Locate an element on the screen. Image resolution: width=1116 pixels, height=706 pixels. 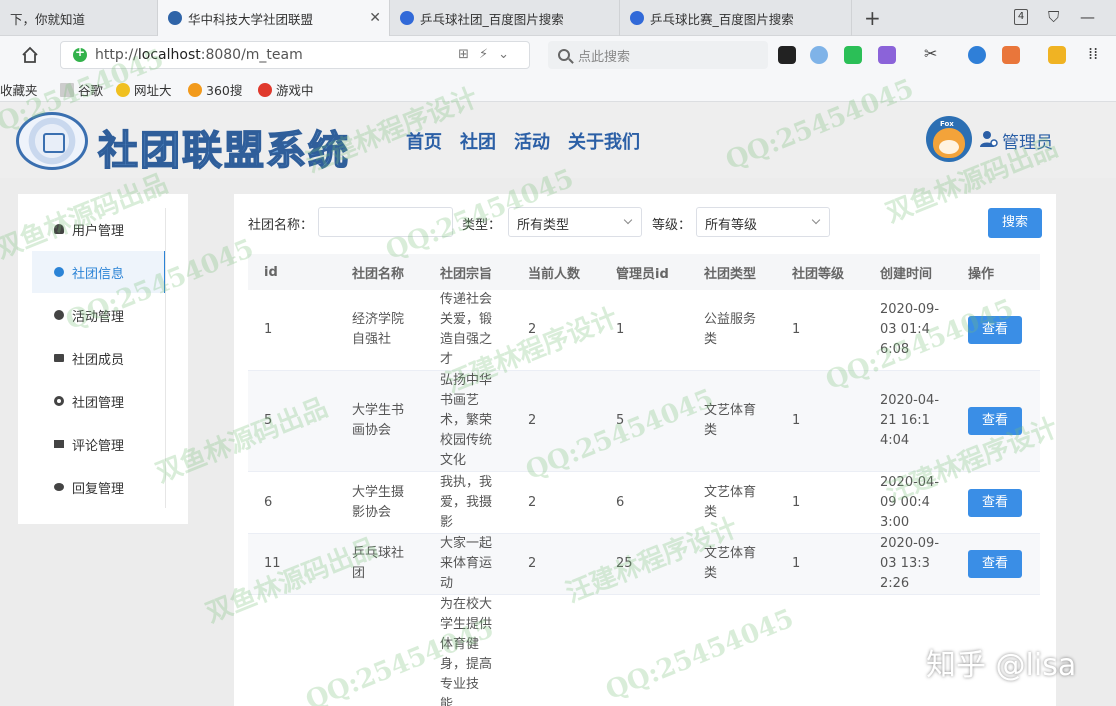
cell-created: 2020-09- 03 01:4 6:08 is located at coordinates (908, 330).